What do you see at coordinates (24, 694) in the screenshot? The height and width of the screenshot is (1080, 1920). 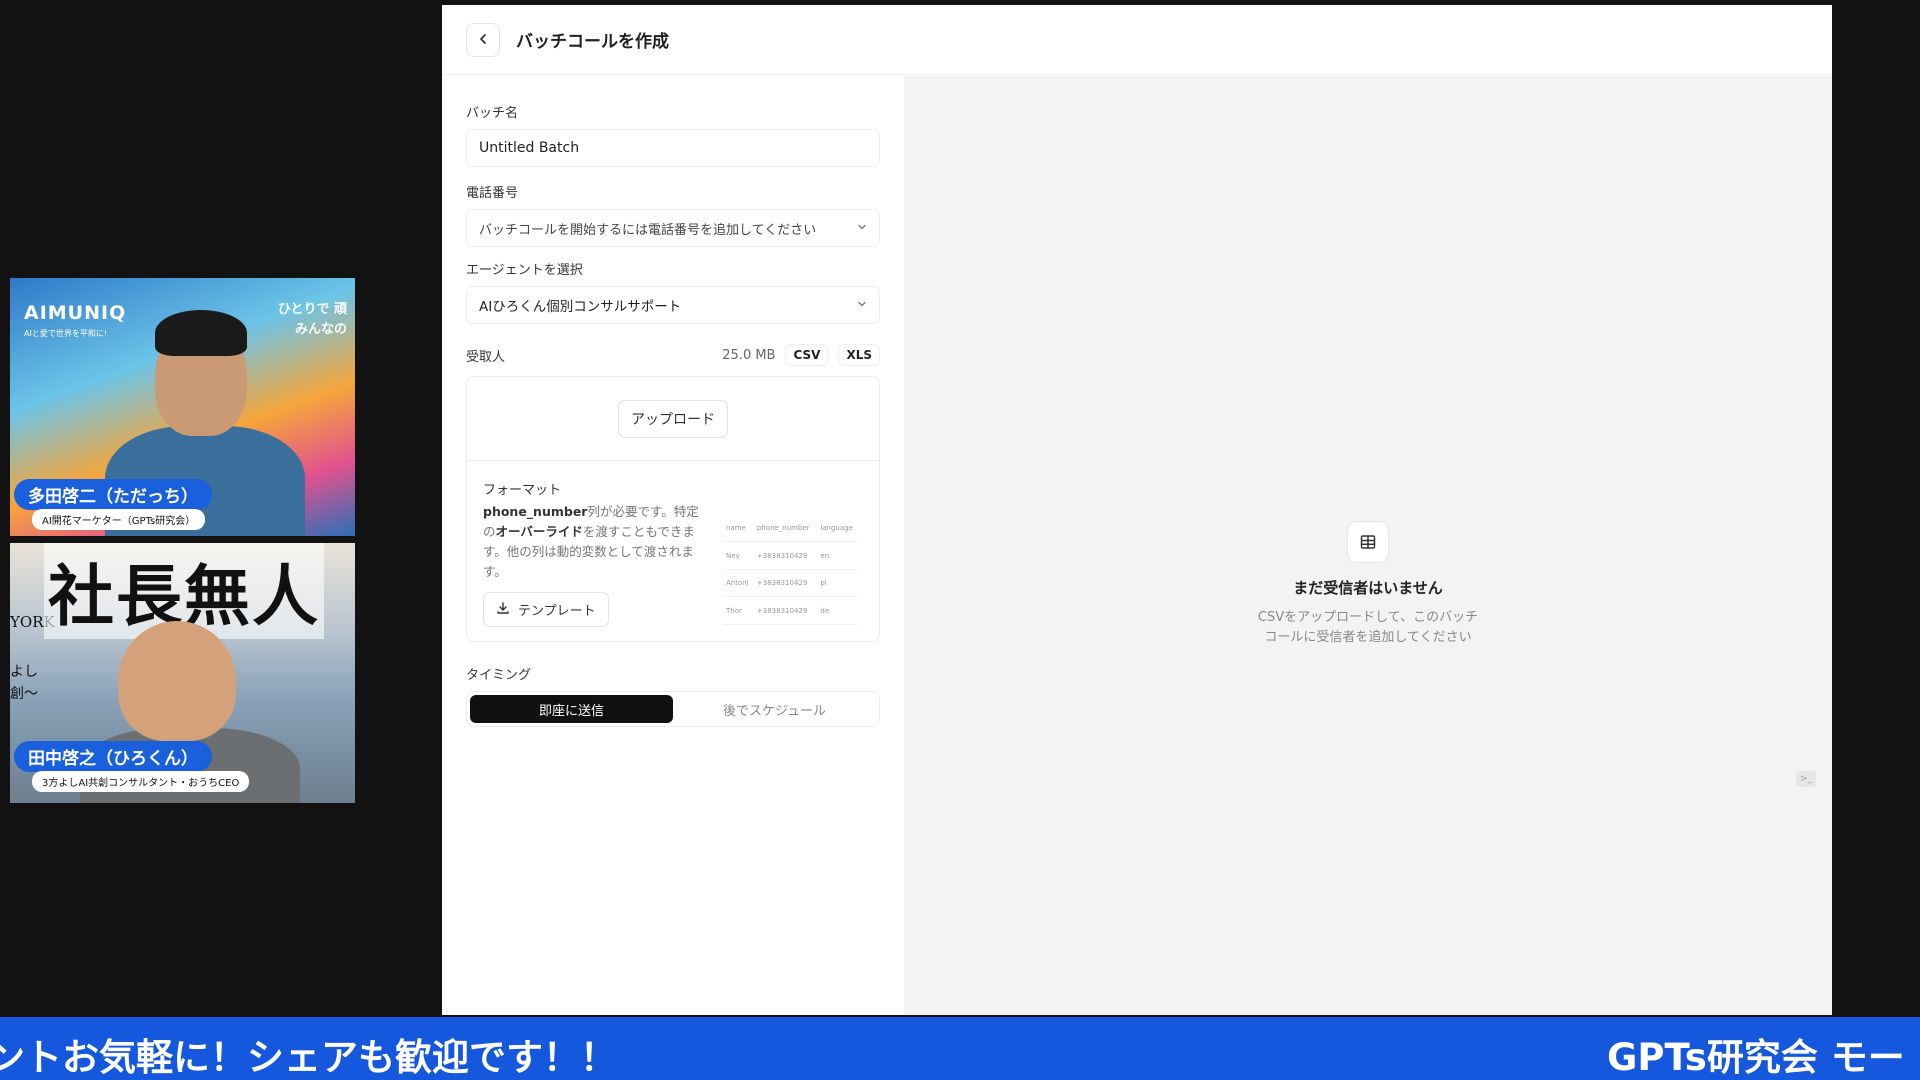 I see `background-text-yoshi-line-2: 創〜` at bounding box center [24, 694].